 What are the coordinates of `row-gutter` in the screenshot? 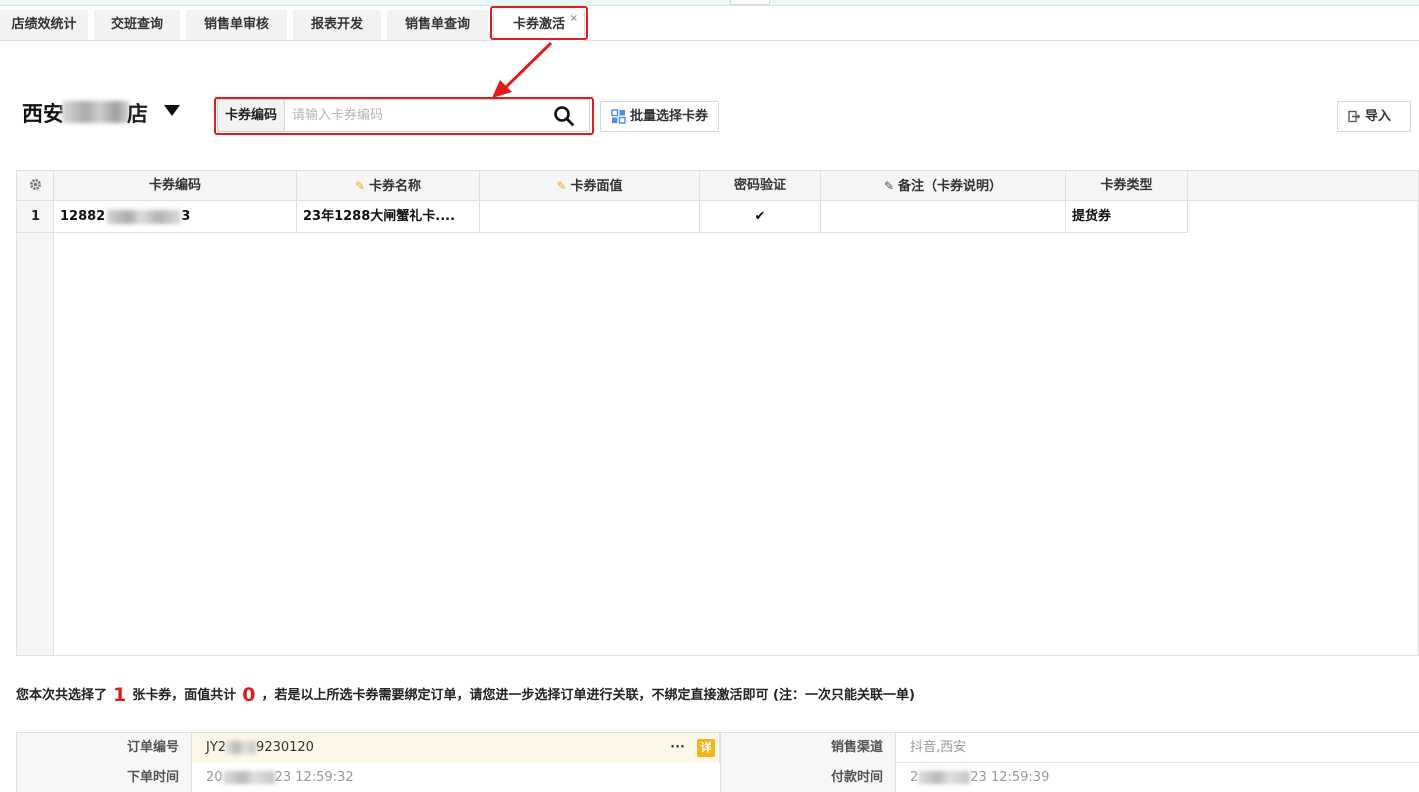 It's located at (35, 413).